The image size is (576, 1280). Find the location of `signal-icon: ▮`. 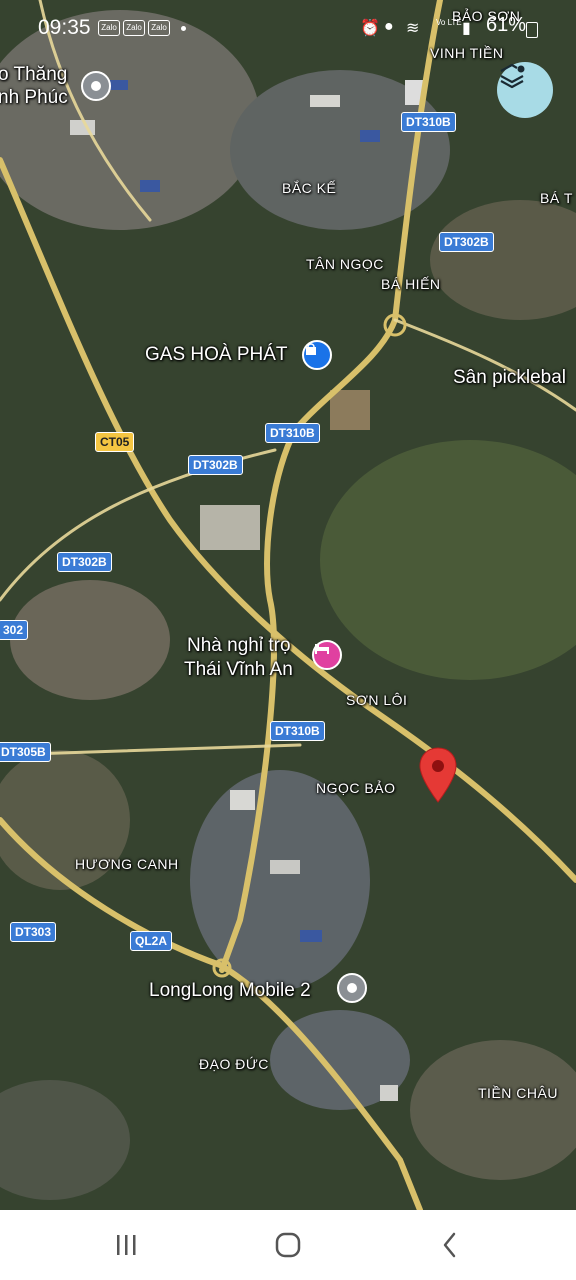

signal-icon: ▮ is located at coordinates (466, 28).